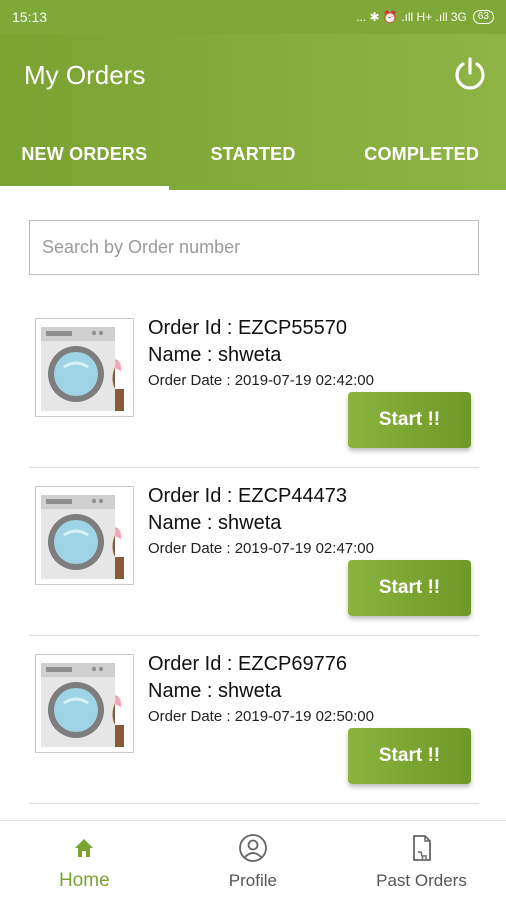 The image size is (506, 900). Describe the element at coordinates (421, 880) in the screenshot. I see `nav-past-orders-label: Past Orders` at that location.